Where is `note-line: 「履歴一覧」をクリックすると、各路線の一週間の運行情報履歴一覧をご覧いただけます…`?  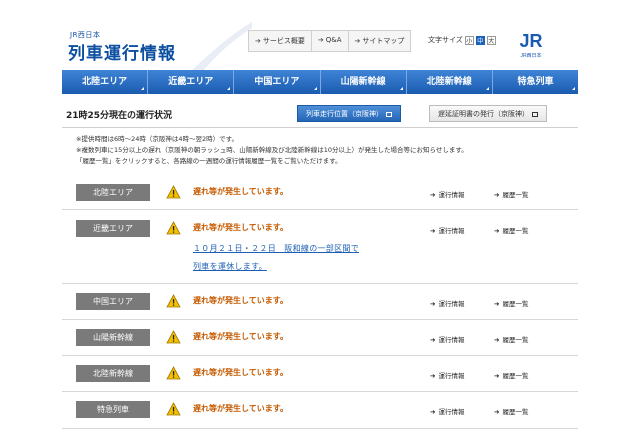 note-line: 「履歴一覧」をクリックすると、各路線の一週間の運行情報履歴一覧をご覧いただけます… is located at coordinates (209, 161).